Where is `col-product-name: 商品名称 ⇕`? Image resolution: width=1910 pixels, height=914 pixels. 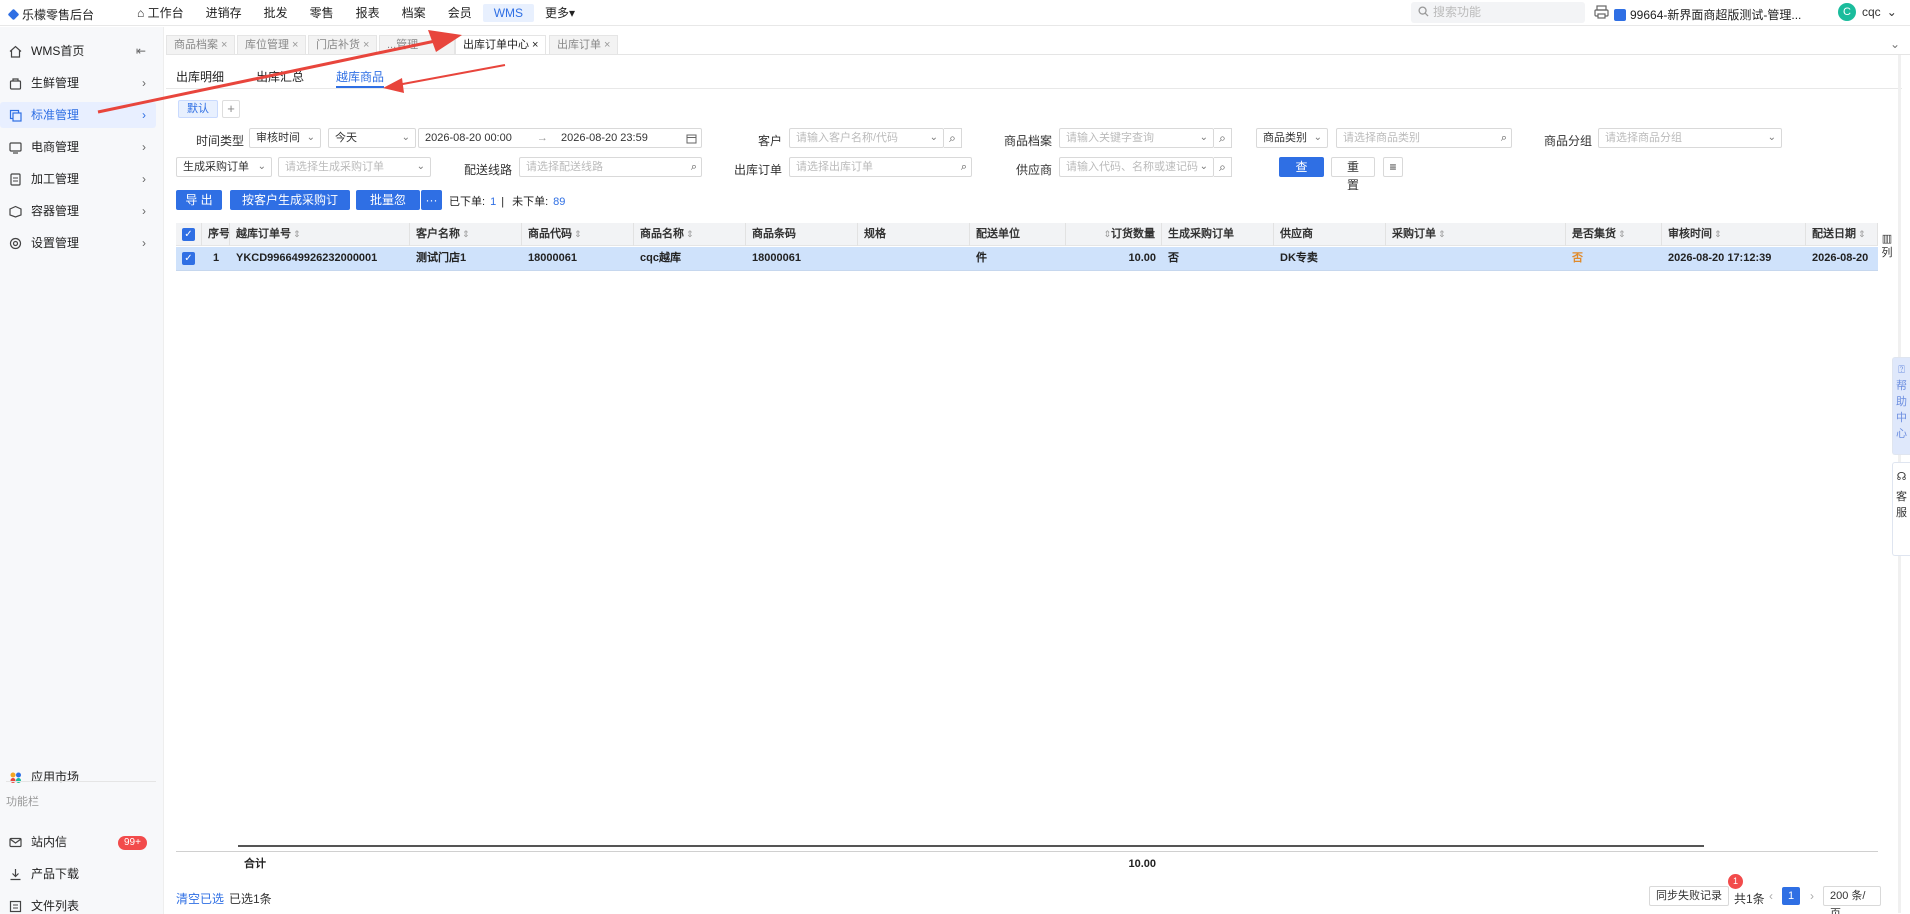
col-product-name: 商品名称 ⇕ is located at coordinates (690, 234).